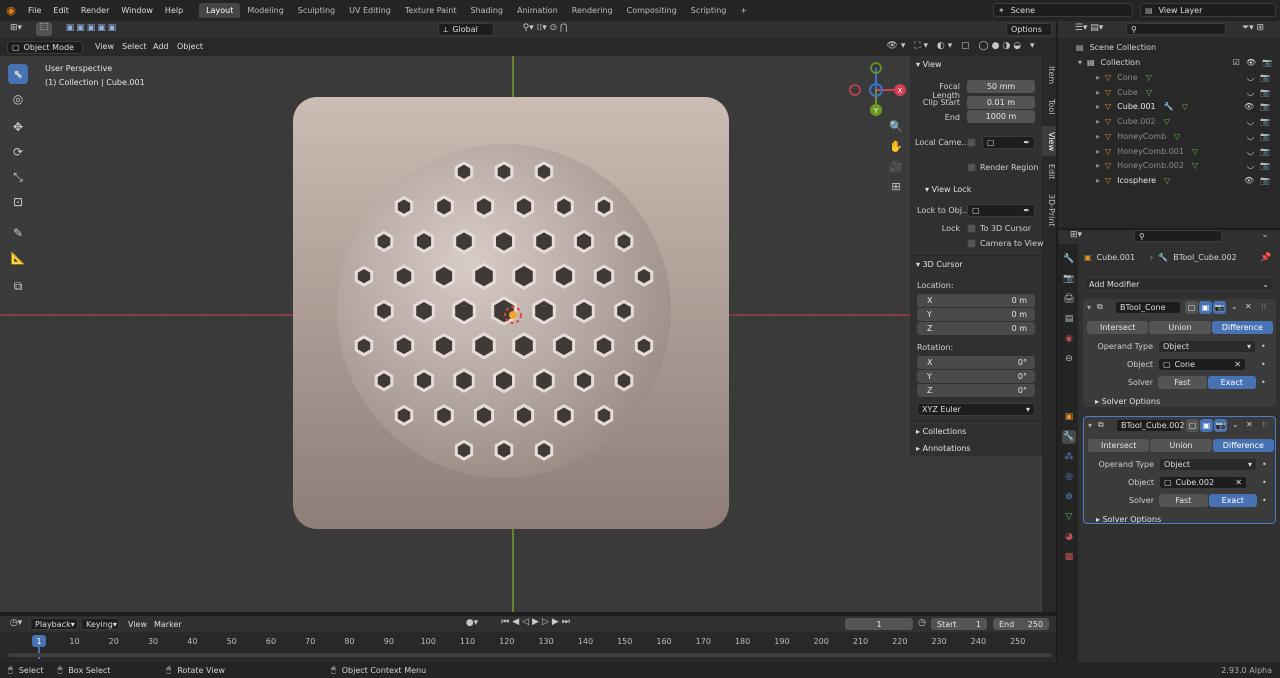 Image resolution: width=1280 pixels, height=678 pixels. I want to click on tab-sculpting: Sculpting, so click(316, 10).